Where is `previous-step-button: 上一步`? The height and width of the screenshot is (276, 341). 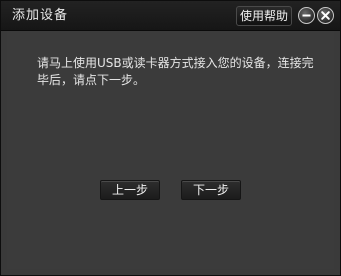 previous-step-button: 上一步 is located at coordinates (130, 190).